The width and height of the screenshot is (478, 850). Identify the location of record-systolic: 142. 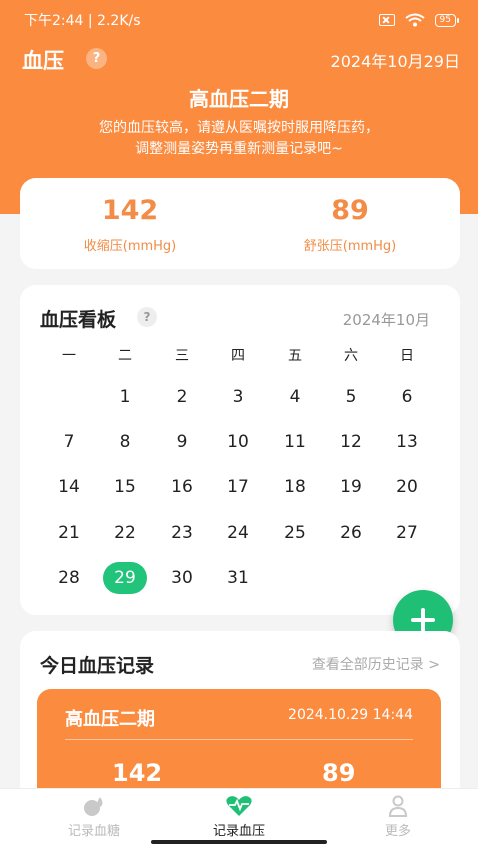
(137, 773).